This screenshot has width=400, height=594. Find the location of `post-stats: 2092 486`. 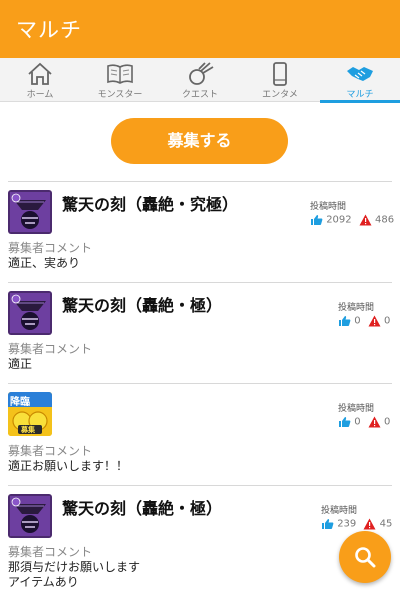

post-stats: 2092 486 is located at coordinates (352, 221).